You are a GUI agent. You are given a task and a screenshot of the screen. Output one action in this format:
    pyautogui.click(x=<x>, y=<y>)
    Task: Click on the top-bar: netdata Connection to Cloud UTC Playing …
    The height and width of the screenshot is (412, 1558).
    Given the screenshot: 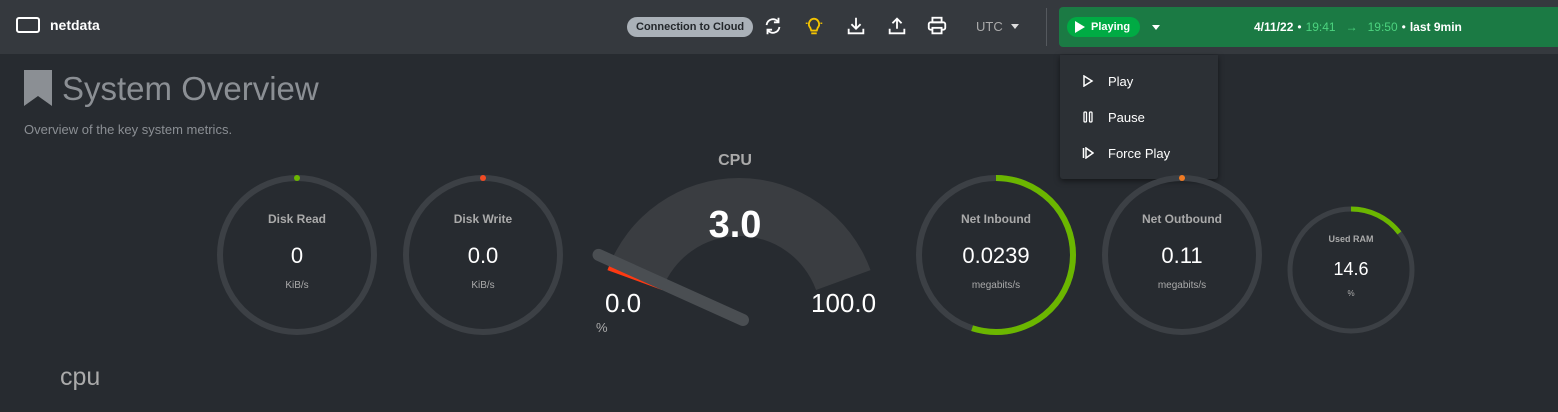 What is the action you would take?
    pyautogui.click(x=779, y=27)
    